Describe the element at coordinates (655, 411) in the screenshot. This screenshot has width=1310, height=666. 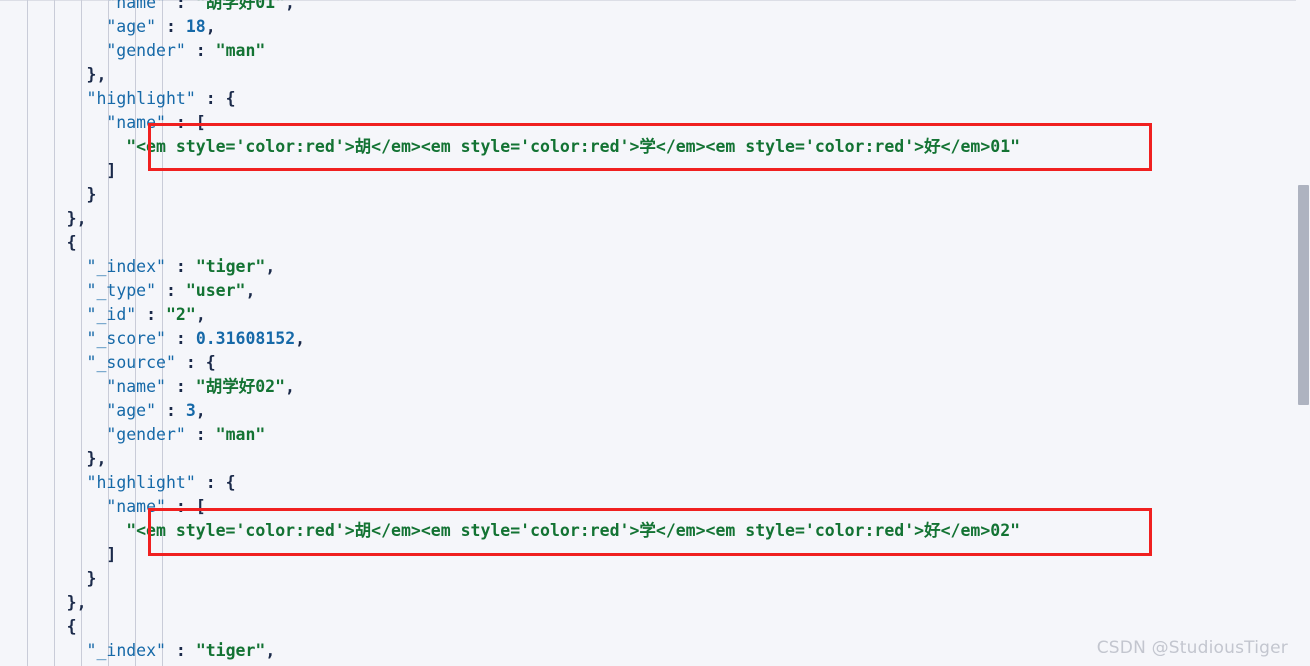
I see `code-line: "age" : 3,` at that location.